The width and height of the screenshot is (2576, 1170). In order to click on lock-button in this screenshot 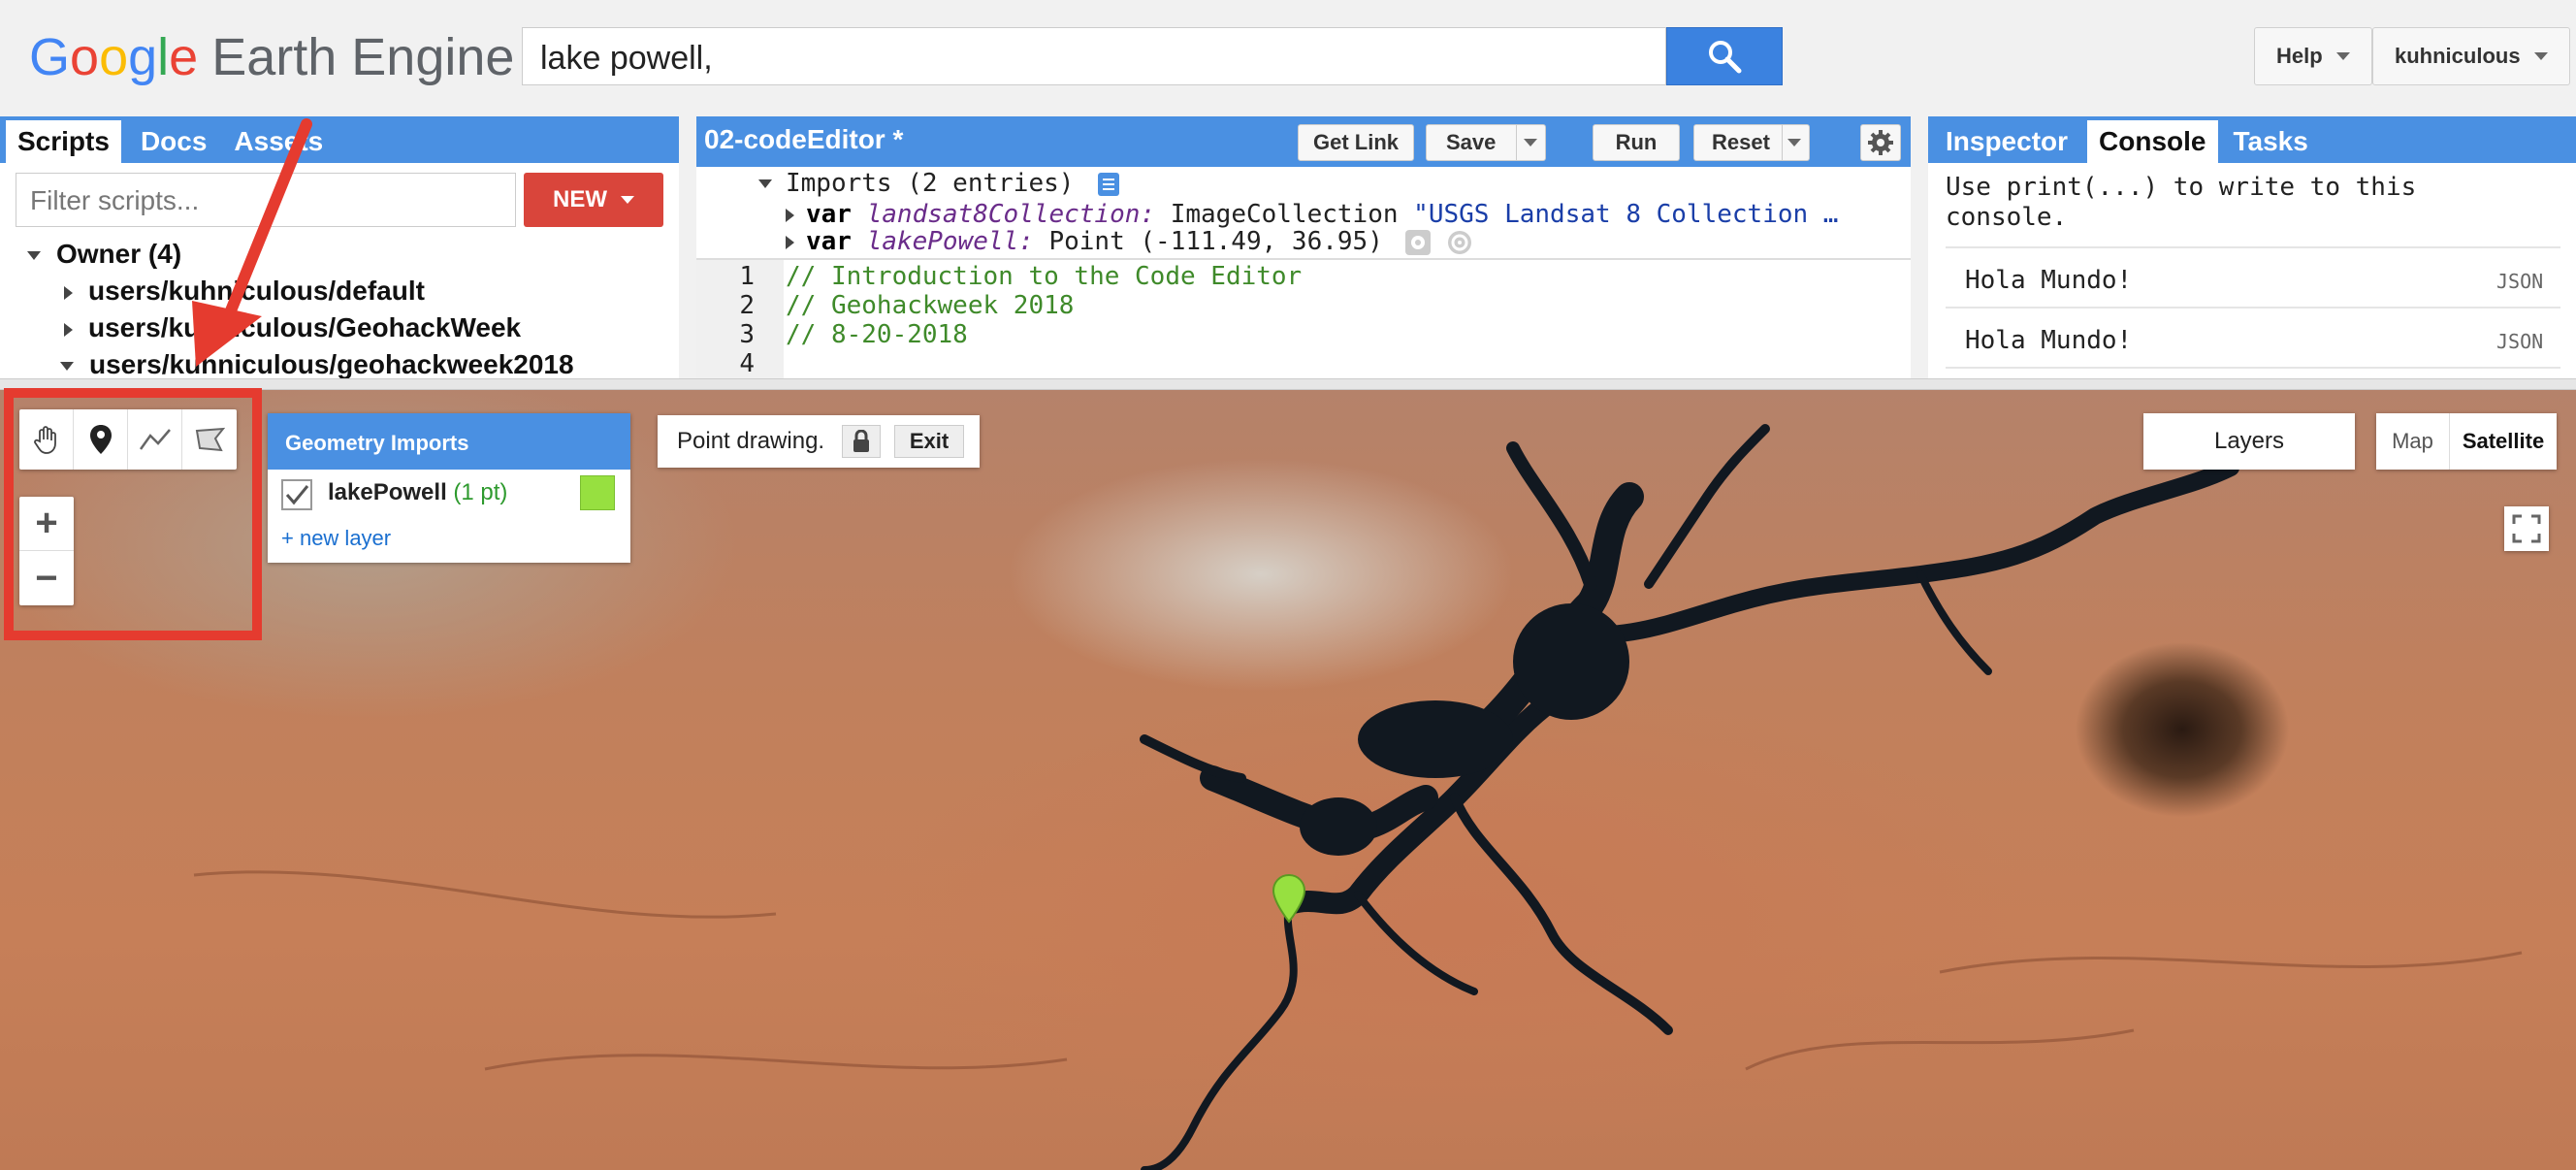, I will do `click(861, 441)`.